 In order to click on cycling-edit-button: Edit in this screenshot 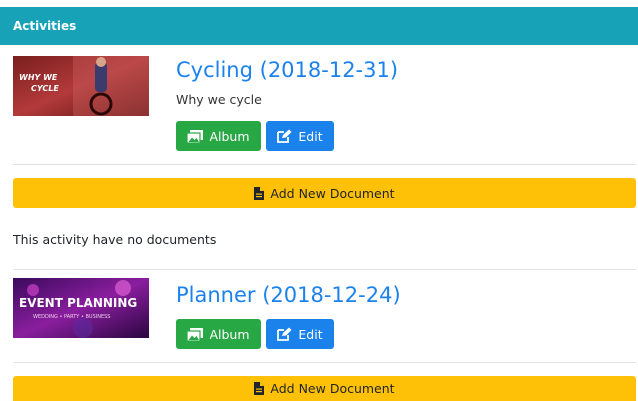, I will do `click(300, 136)`.